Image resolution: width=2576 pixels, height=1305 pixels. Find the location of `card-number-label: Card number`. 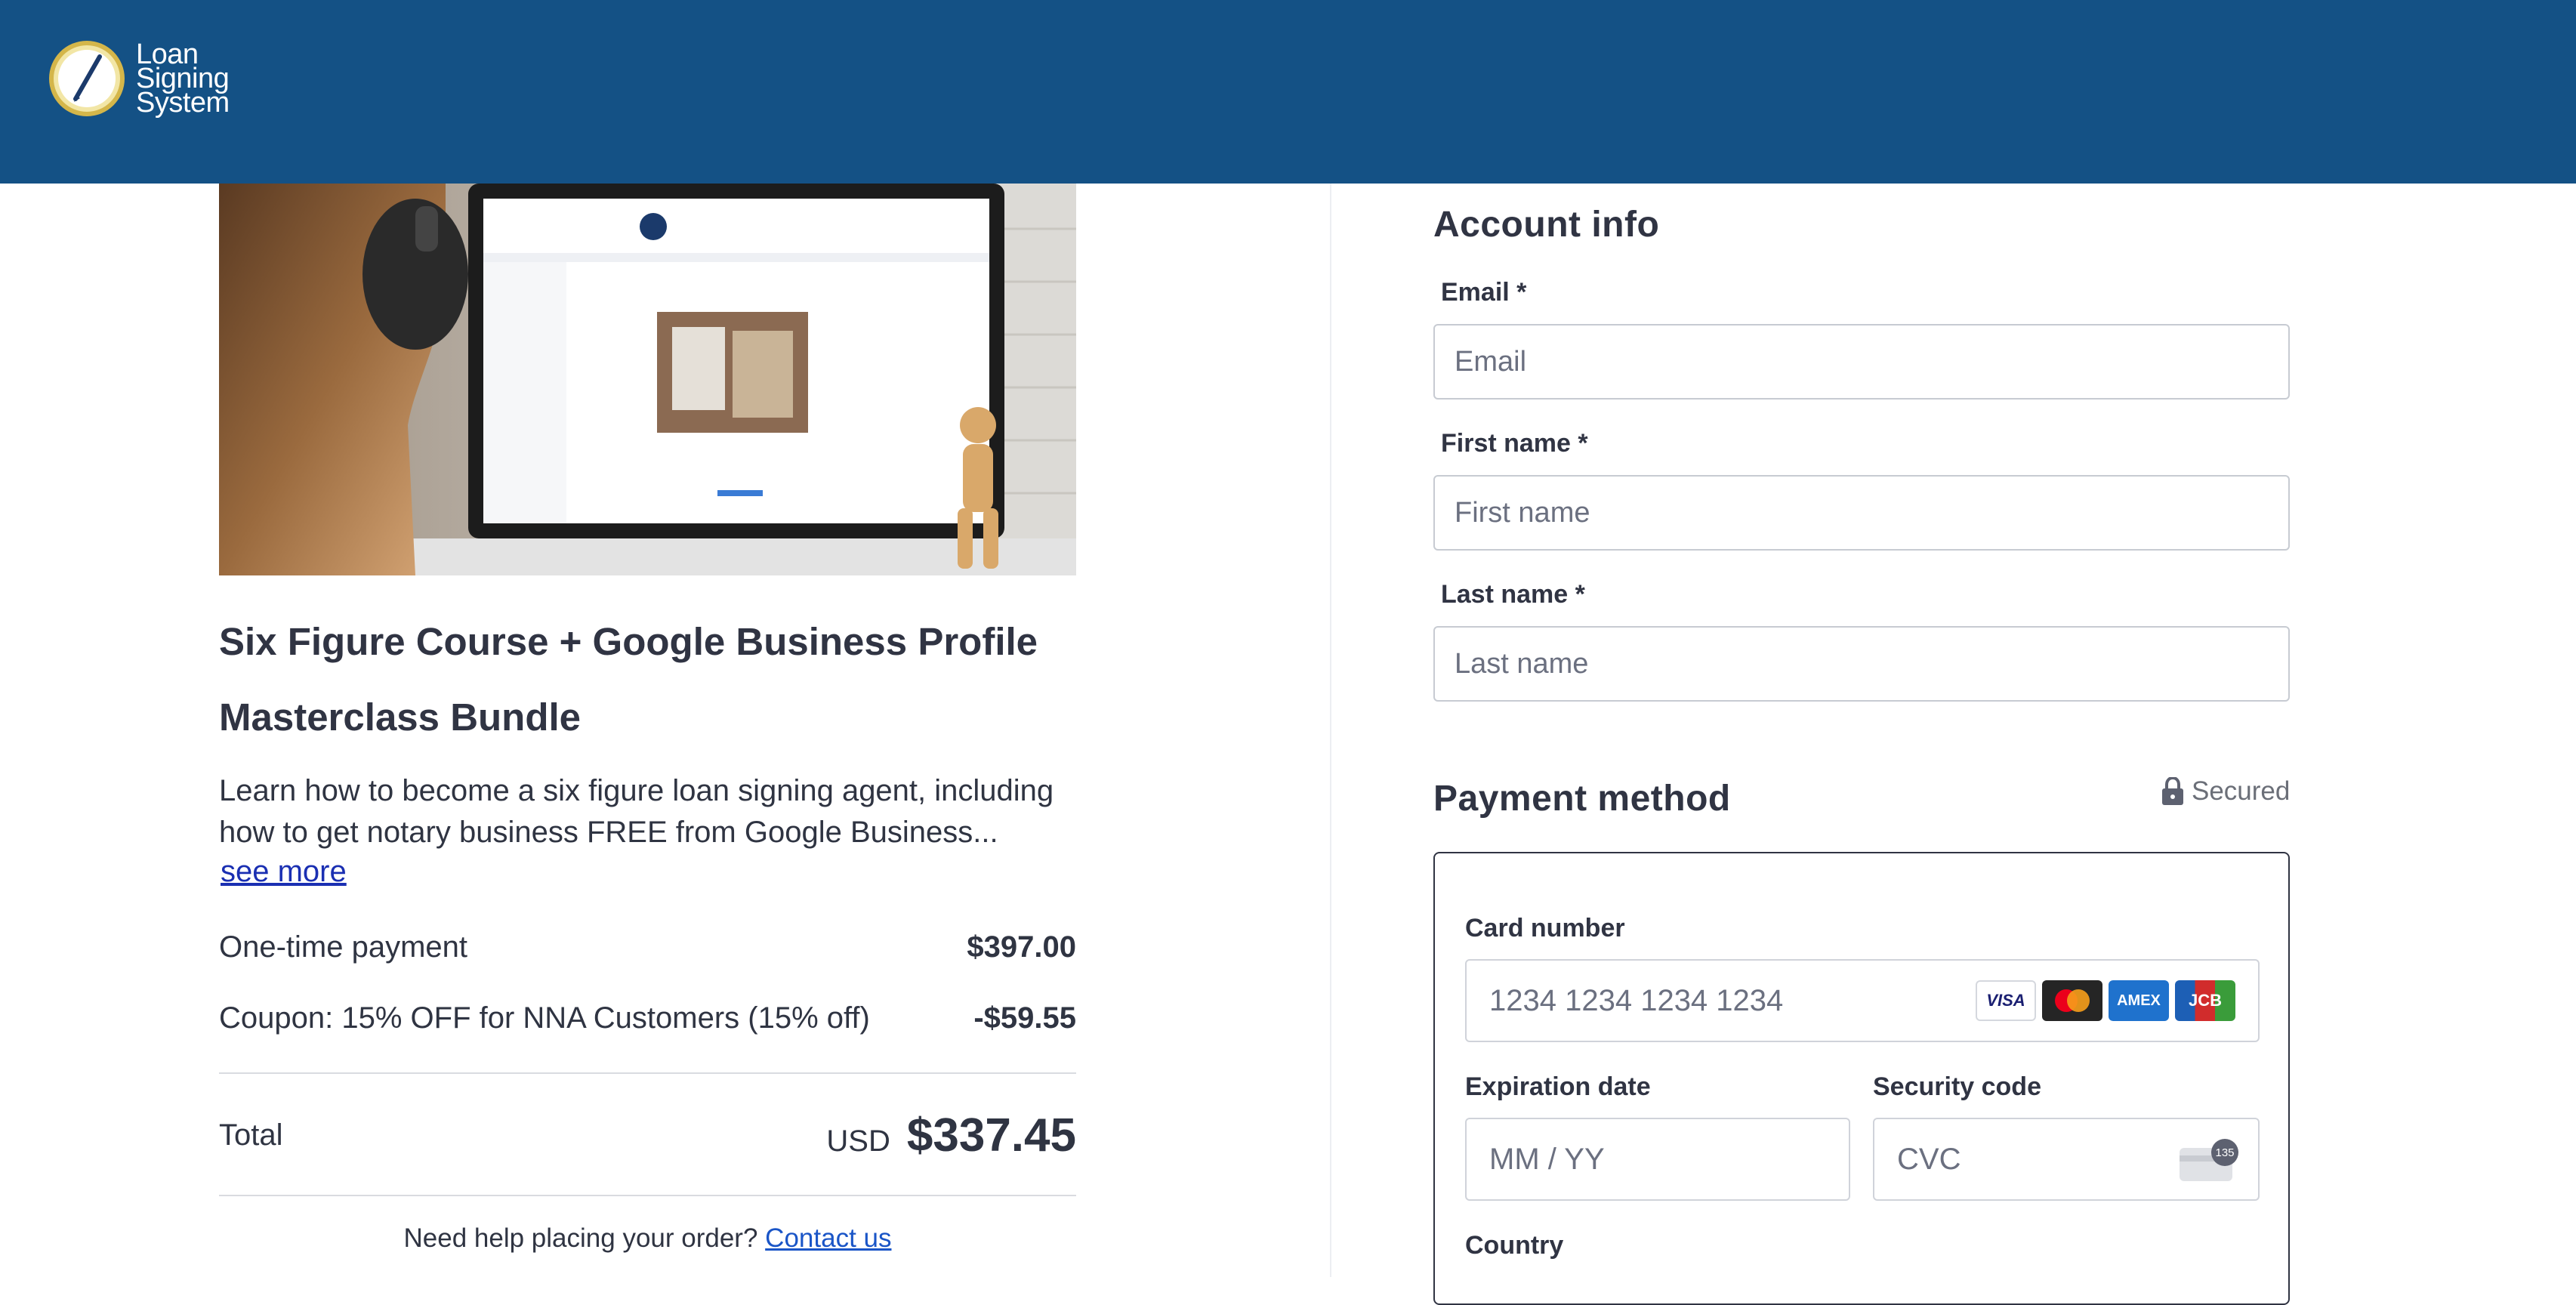

card-number-label: Card number is located at coordinates (1545, 928).